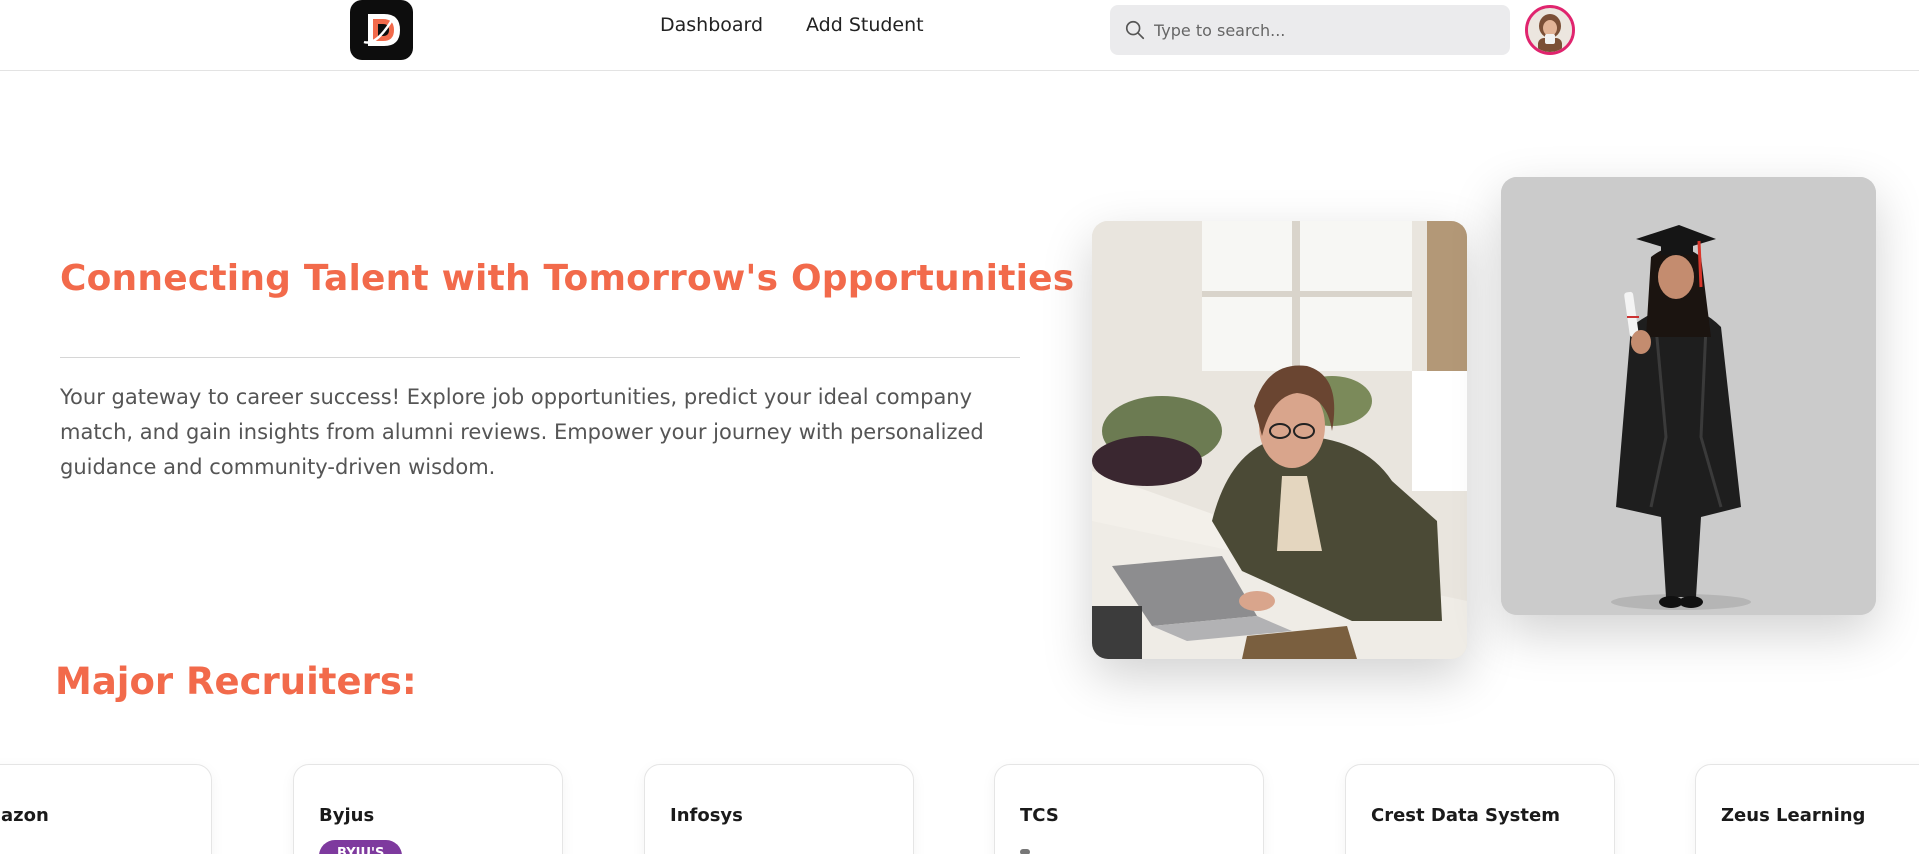 The width and height of the screenshot is (1919, 854). I want to click on company-badge: BYJU'S, so click(361, 847).